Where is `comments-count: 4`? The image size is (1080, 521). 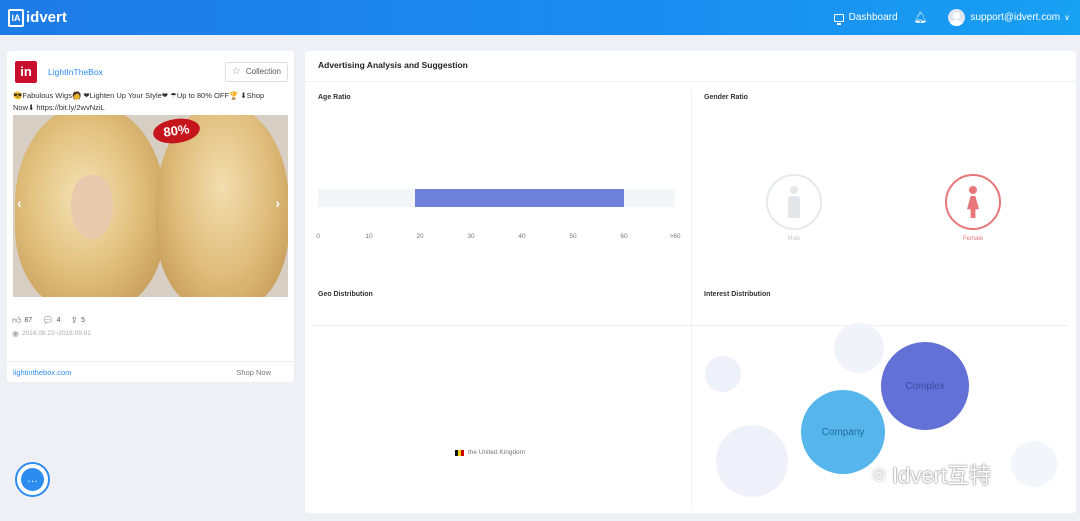
comments-count: 4 is located at coordinates (58, 320).